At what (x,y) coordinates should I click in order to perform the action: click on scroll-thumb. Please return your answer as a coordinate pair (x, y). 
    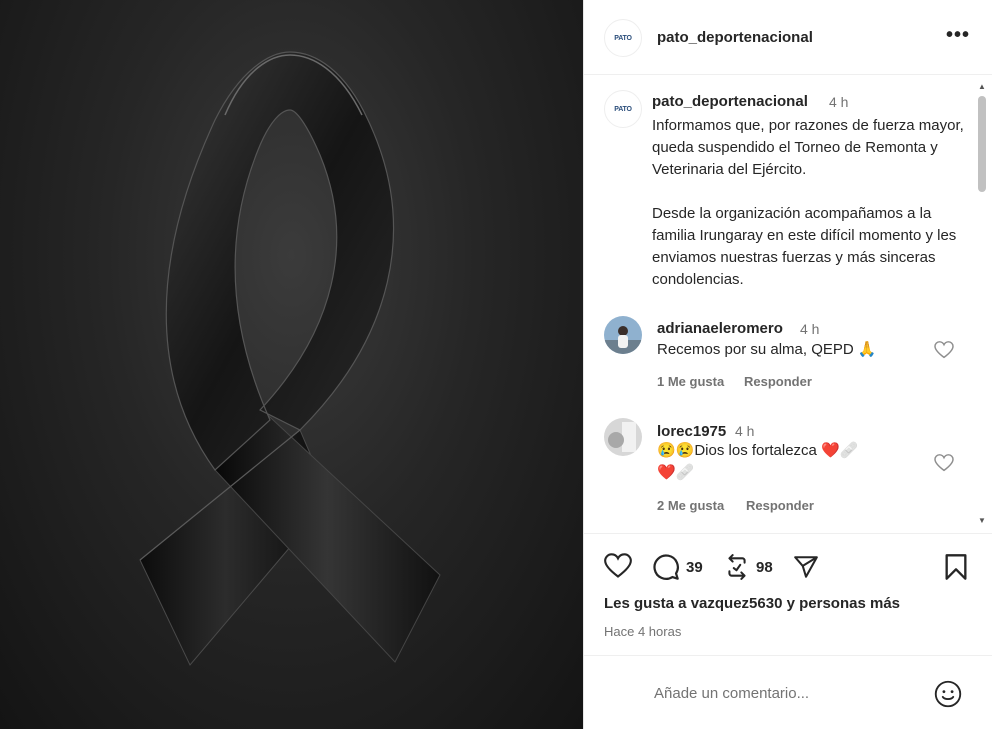
    Looking at the image, I should click on (982, 144).